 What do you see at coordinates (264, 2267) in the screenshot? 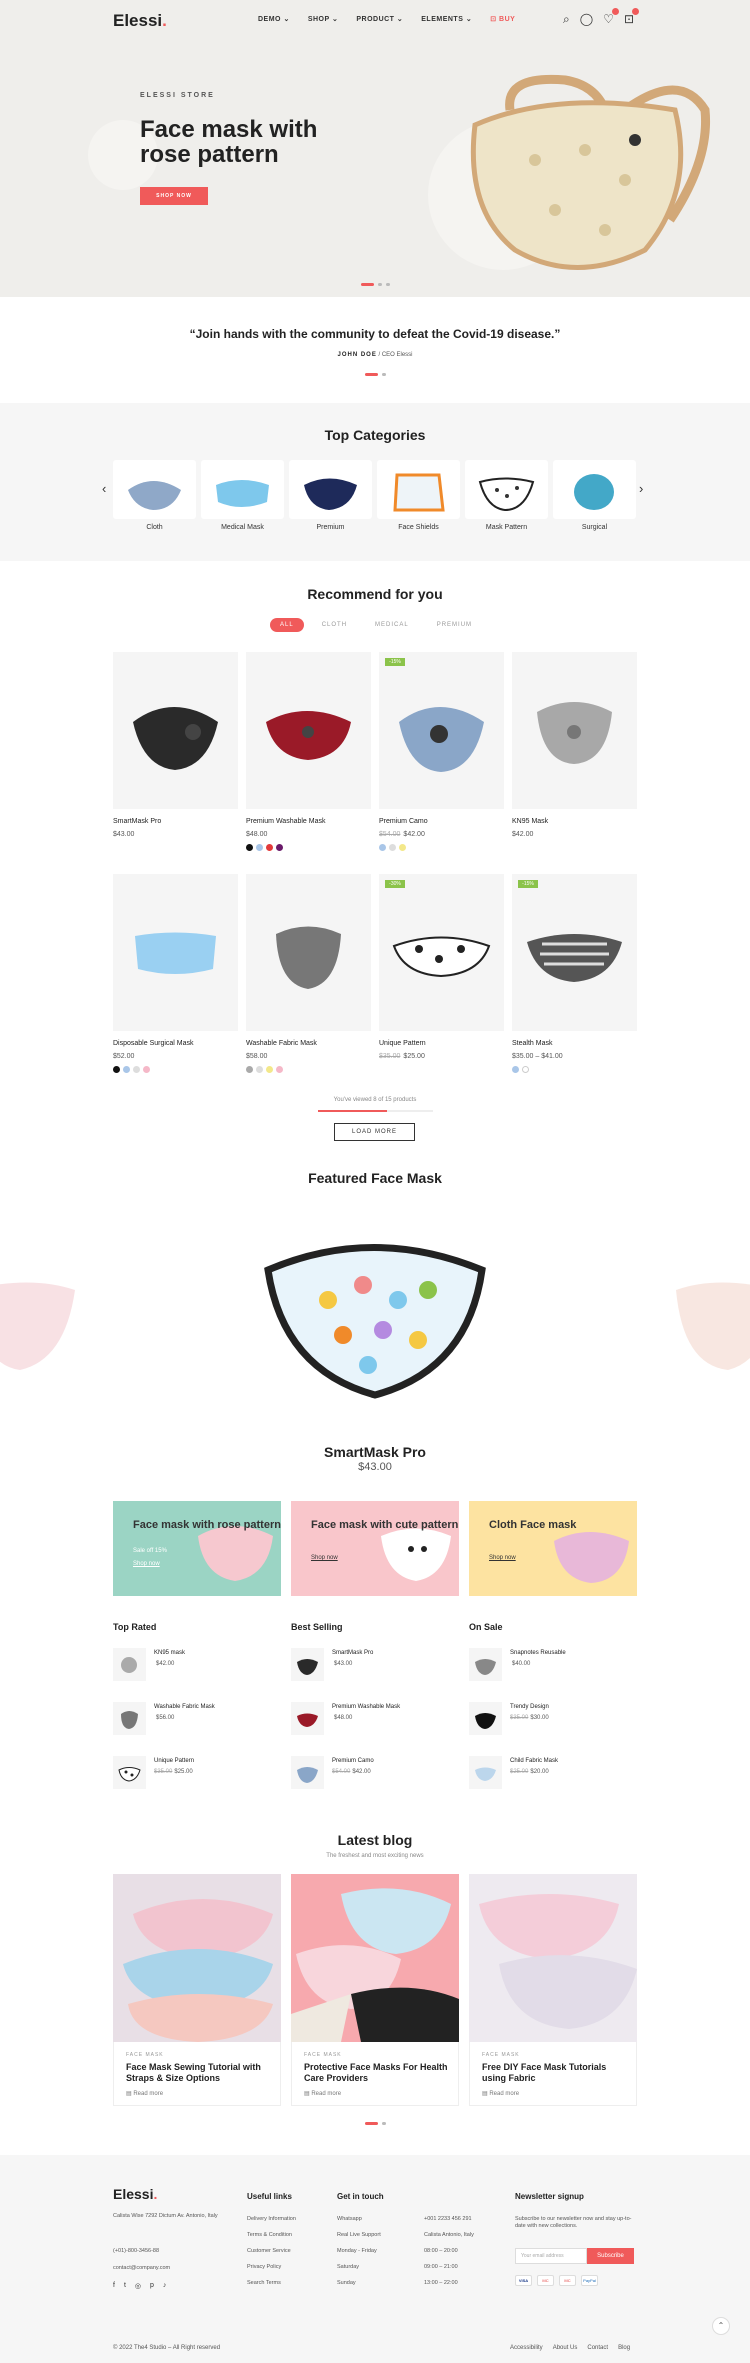
I see `footer-link: Privacy Policy` at bounding box center [264, 2267].